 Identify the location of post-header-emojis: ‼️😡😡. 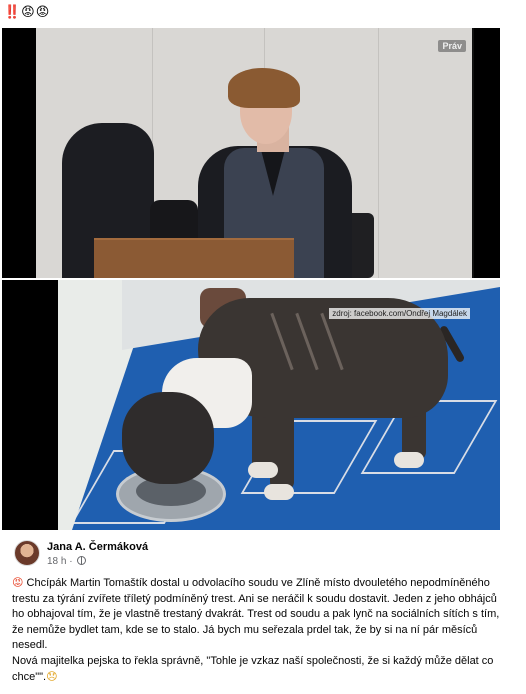
(27, 13).